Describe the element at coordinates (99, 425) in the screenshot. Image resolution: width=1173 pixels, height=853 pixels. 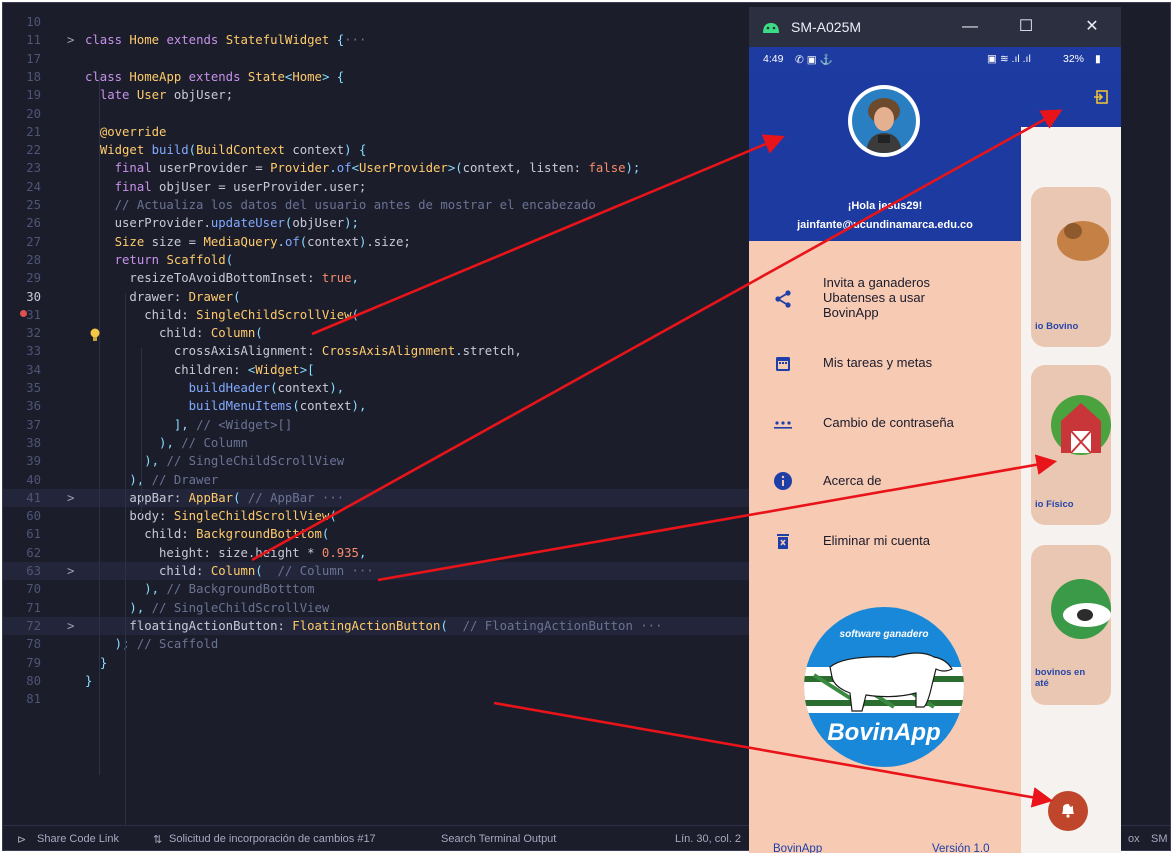
I see `indent-guide` at that location.